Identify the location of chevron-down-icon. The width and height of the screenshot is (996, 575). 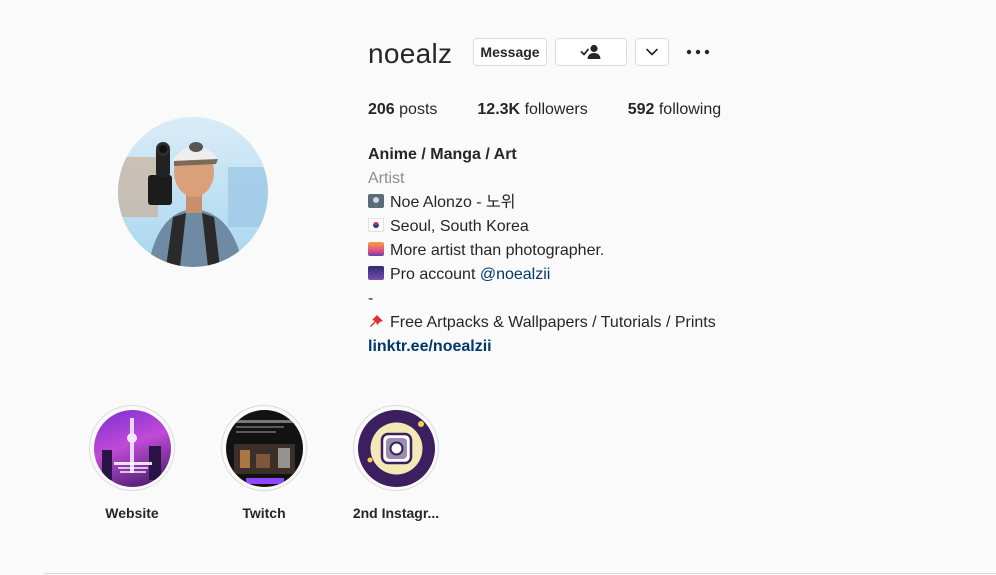
(652, 52).